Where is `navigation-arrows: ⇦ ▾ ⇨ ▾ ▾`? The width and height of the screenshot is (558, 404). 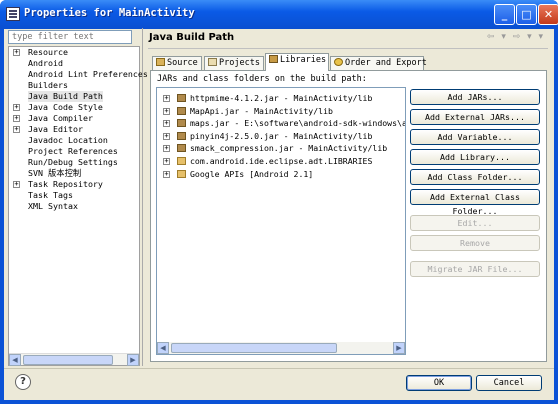 navigation-arrows: ⇦ ▾ ⇨ ▾ ▾ is located at coordinates (516, 37).